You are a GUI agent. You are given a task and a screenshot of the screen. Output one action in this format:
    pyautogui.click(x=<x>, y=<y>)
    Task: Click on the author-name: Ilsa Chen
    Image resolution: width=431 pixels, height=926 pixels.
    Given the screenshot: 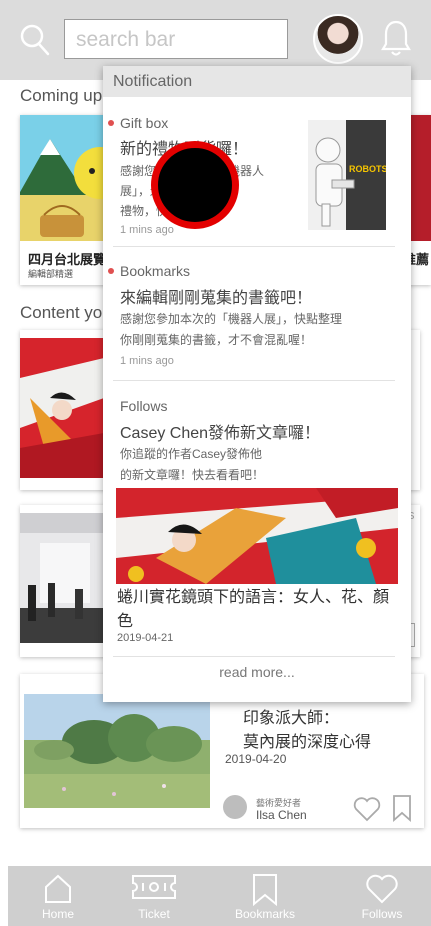 What is the action you would take?
    pyautogui.click(x=281, y=815)
    